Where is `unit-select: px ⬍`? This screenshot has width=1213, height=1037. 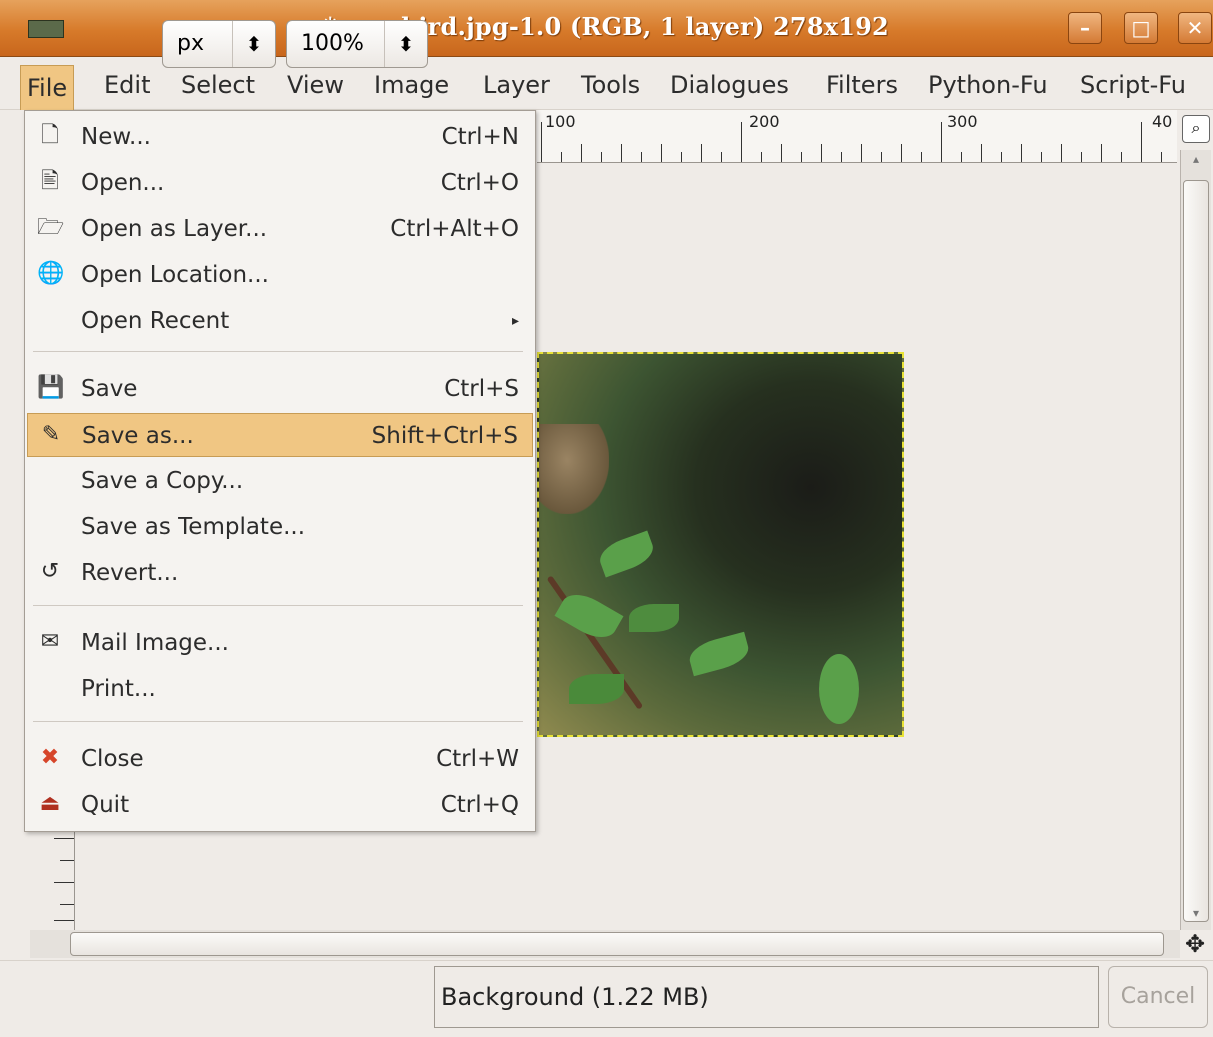 unit-select: px ⬍ is located at coordinates (219, 44).